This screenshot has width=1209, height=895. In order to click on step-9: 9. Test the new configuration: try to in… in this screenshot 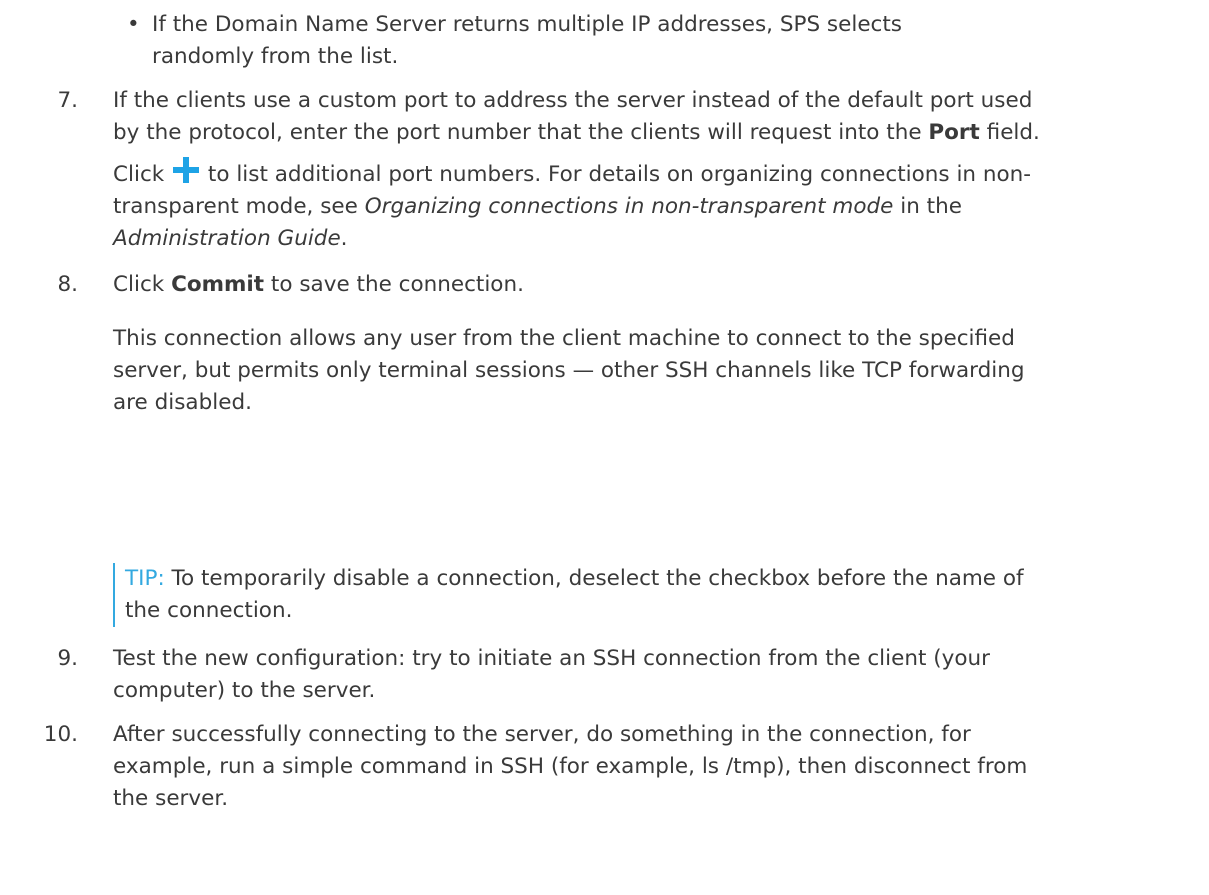, I will do `click(604, 675)`.